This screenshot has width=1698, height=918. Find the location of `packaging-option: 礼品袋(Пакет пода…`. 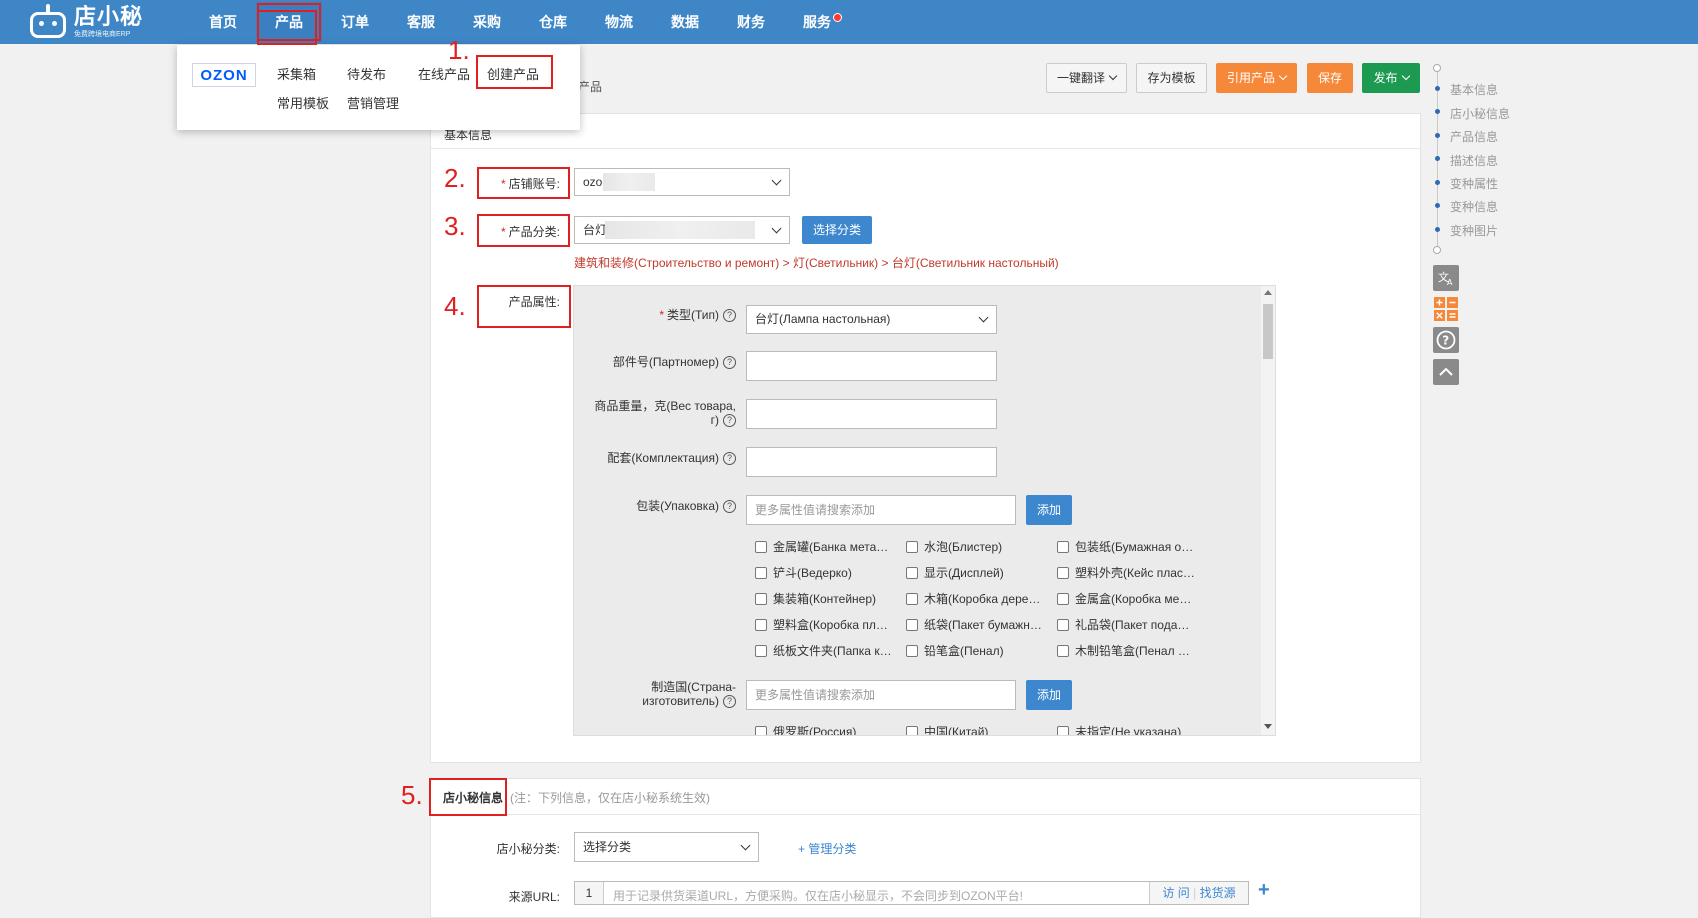

packaging-option: 礼品袋(Пакет пода… is located at coordinates (1123, 624).